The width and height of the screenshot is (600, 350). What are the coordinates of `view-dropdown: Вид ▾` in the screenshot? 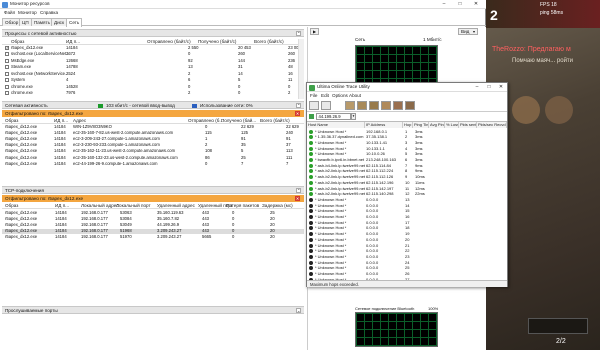 It's located at (468, 31).